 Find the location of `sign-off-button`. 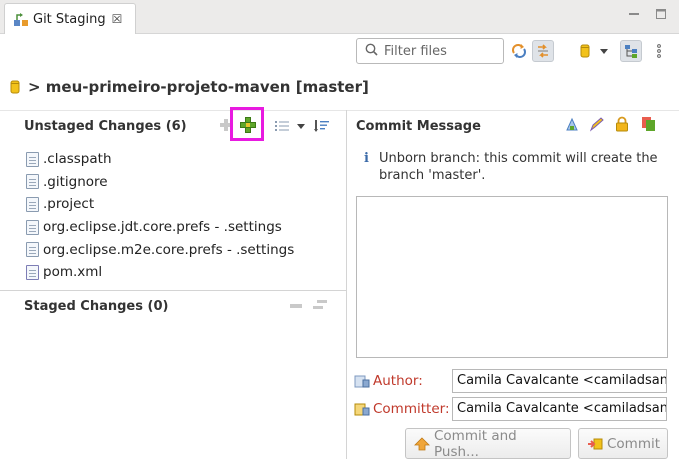

sign-off-button is located at coordinates (597, 126).